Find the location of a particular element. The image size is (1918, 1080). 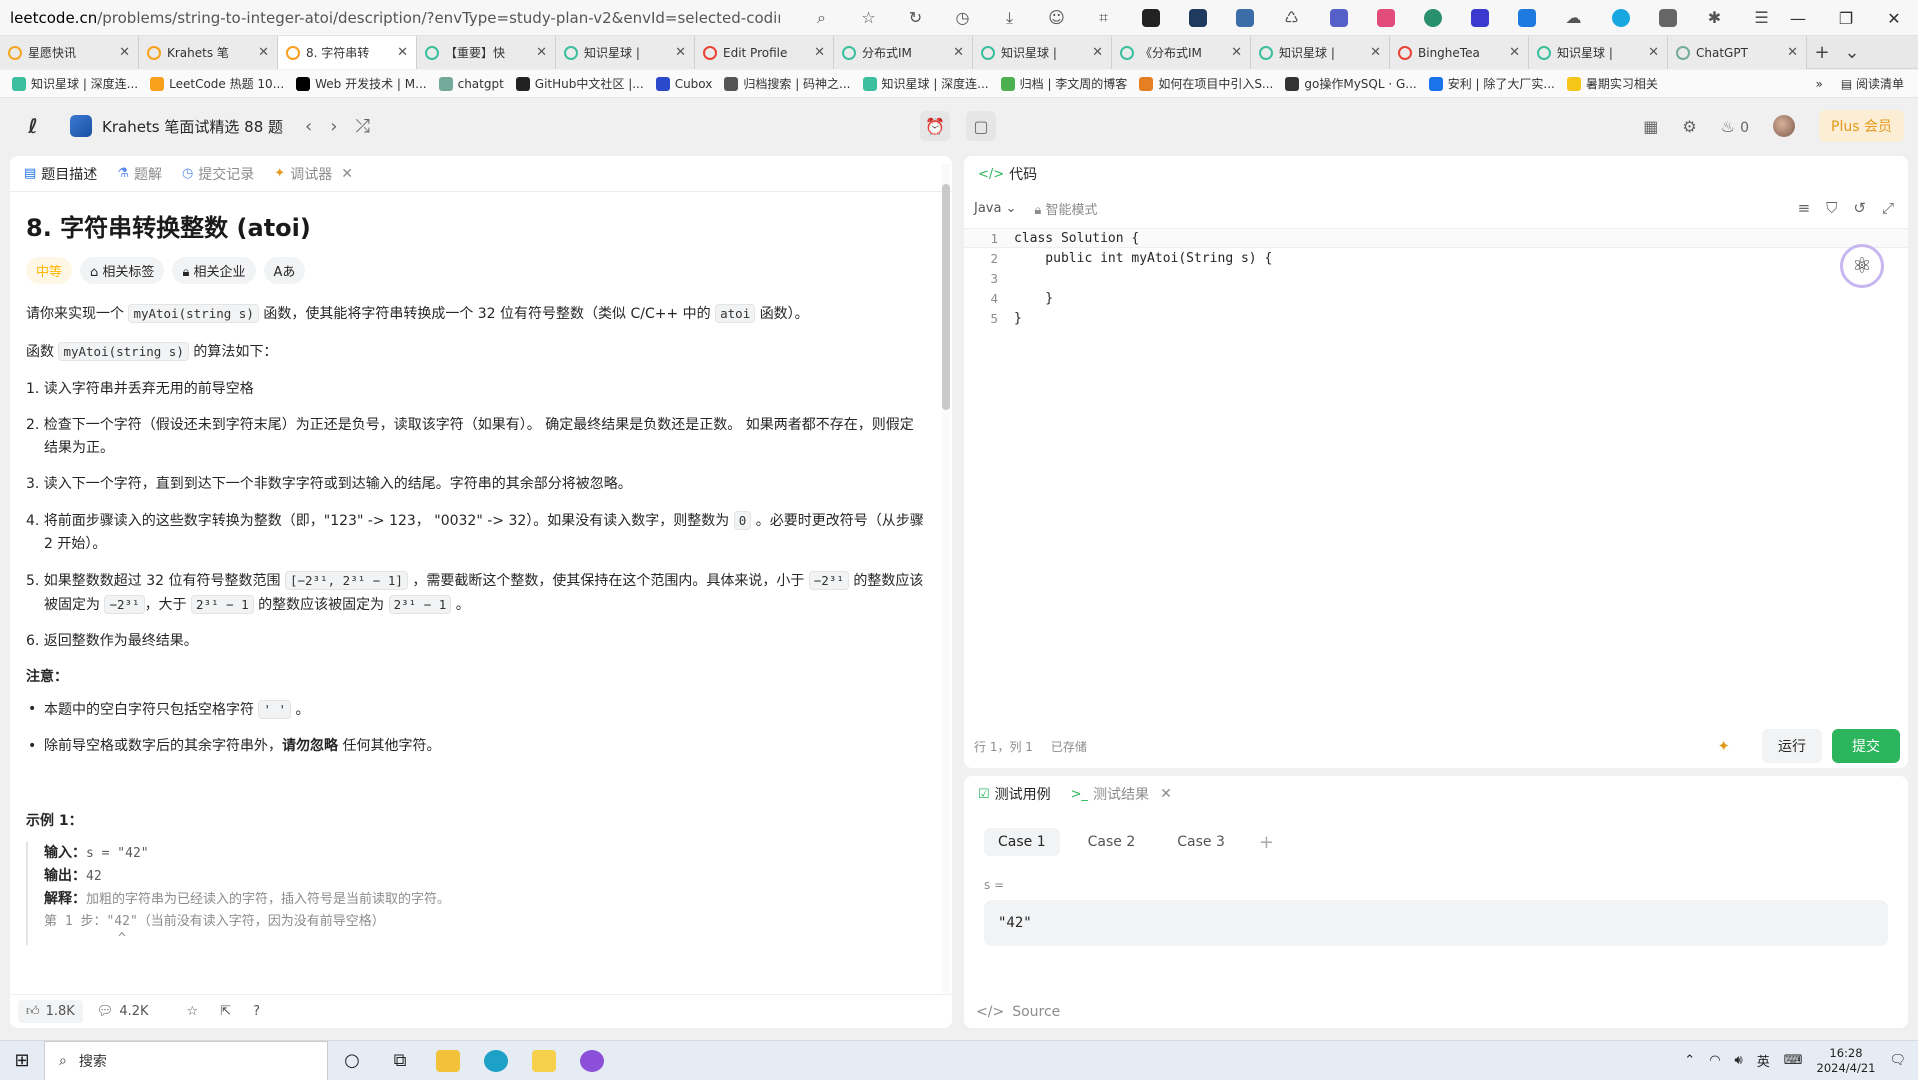

tab-history: ◷ 提交记录 is located at coordinates (218, 174).